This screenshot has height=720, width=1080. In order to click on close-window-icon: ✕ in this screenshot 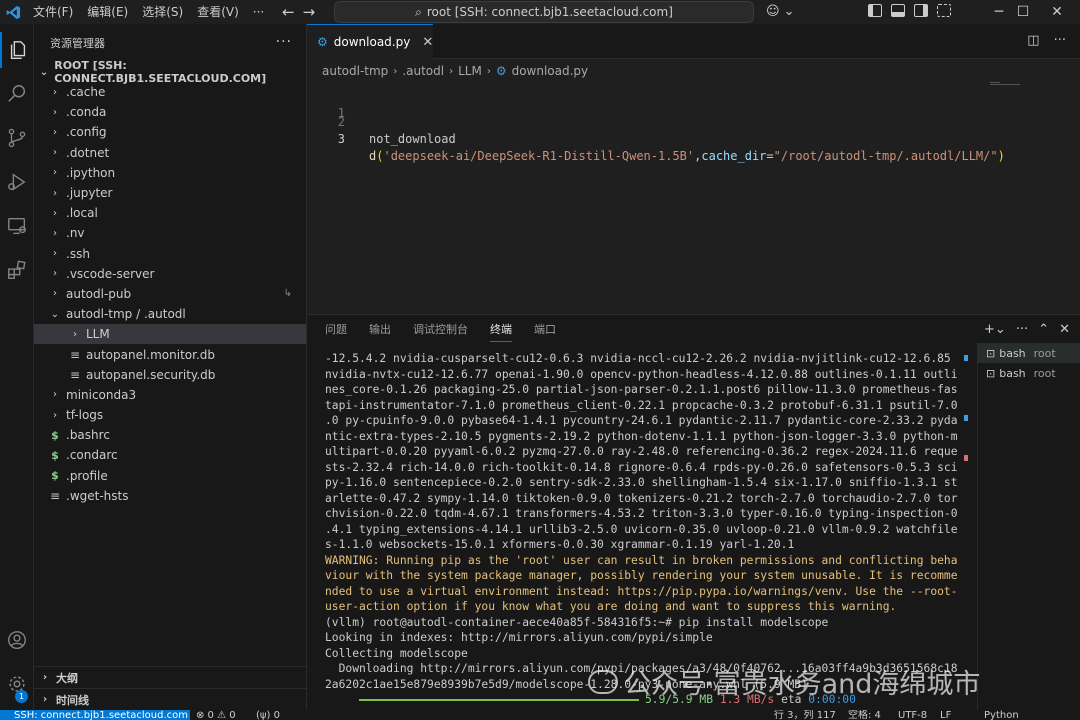, I will do `click(1057, 12)`.